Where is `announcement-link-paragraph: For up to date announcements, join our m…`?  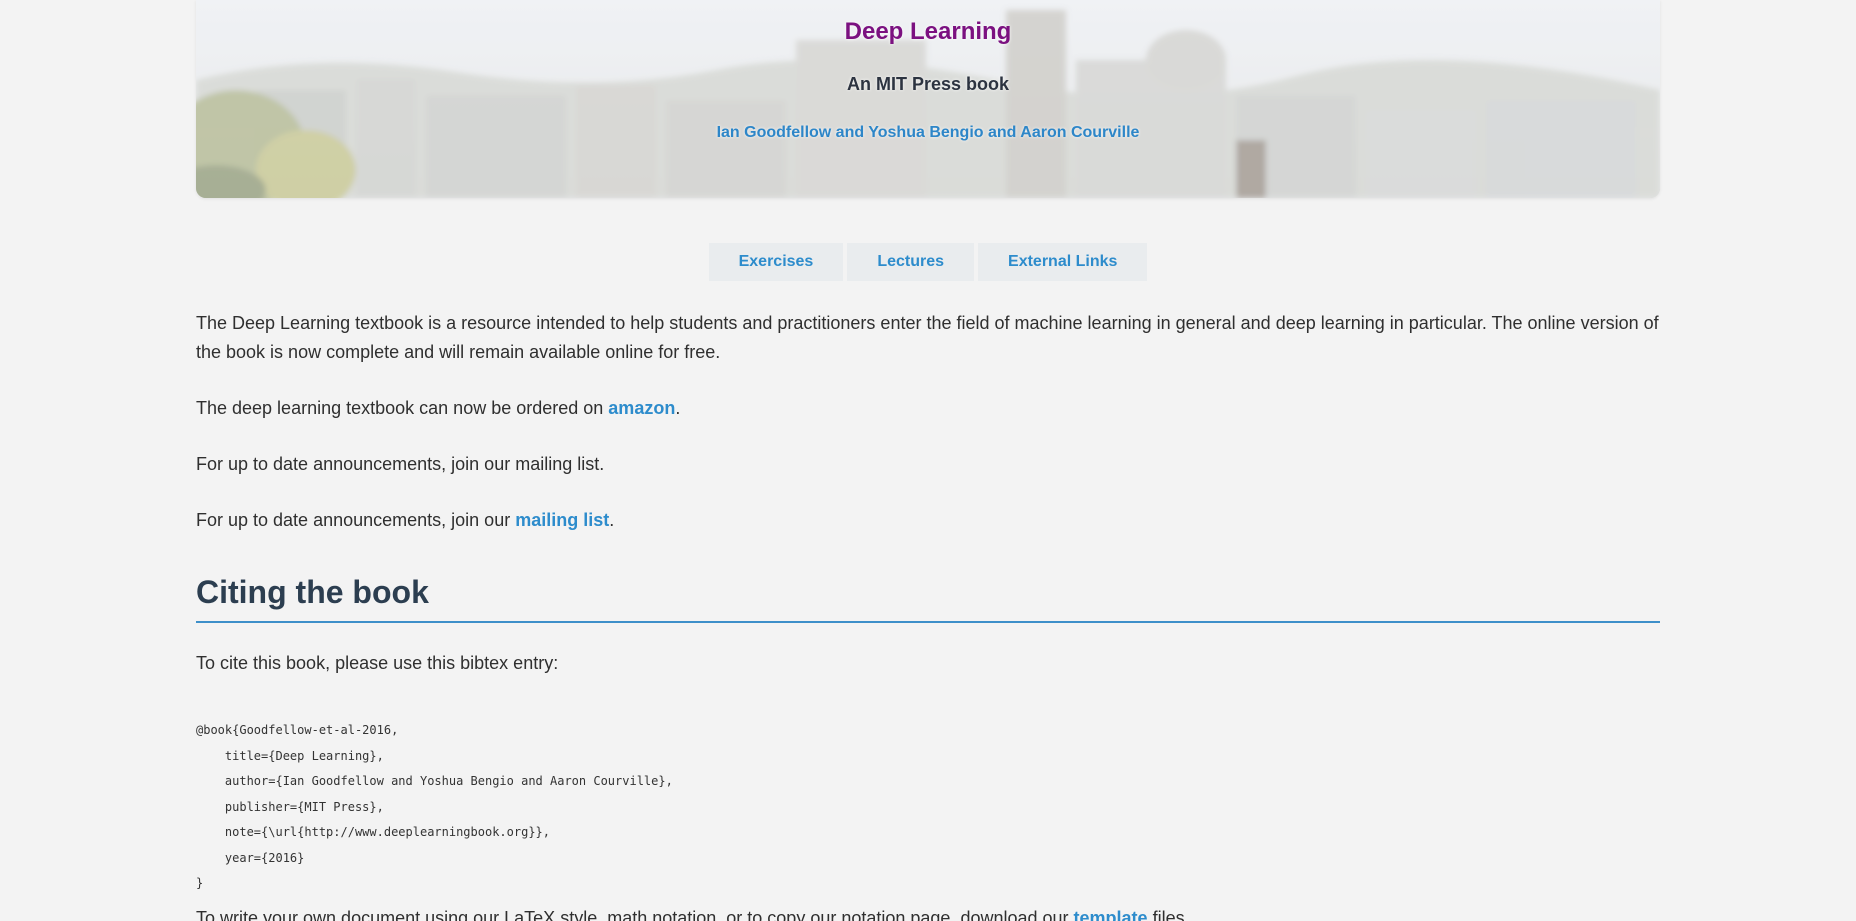
announcement-link-paragraph: For up to date announcements, join our m… is located at coordinates (928, 520).